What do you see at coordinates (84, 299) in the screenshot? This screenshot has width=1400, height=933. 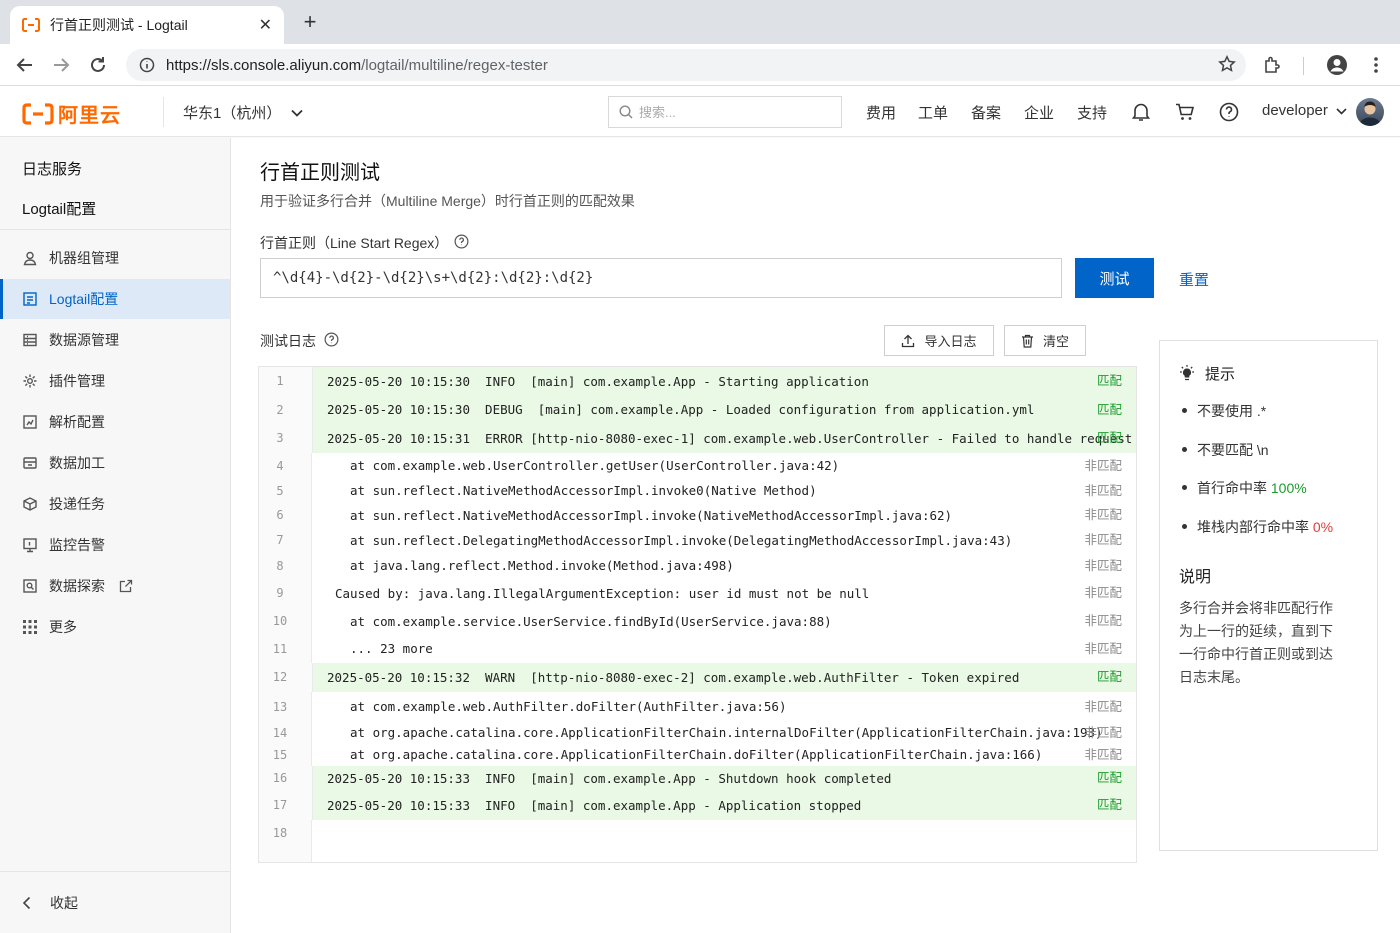 I see `sidebar-item-label: Logtail配置` at bounding box center [84, 299].